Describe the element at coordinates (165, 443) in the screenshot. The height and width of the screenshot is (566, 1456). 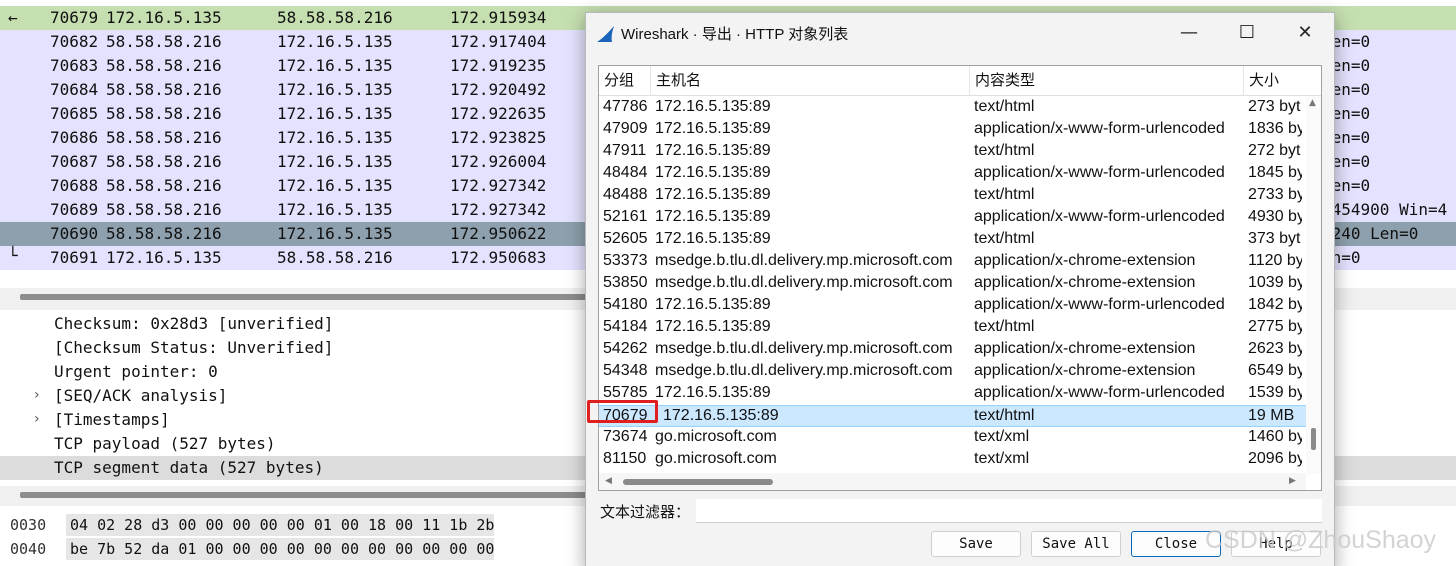
I see `detail-text: TCP payload (527 bytes)` at that location.